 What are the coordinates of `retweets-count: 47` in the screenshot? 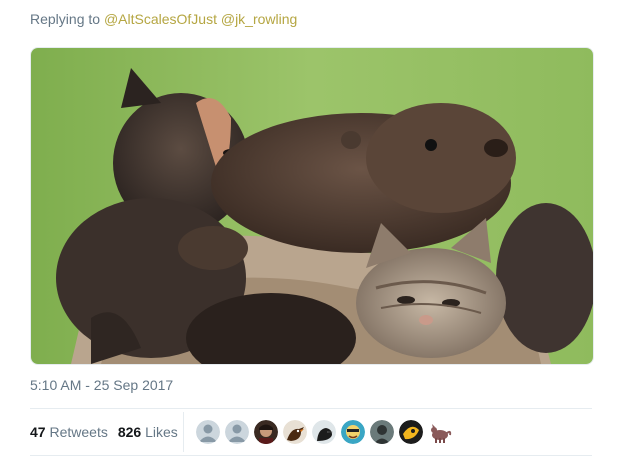 It's located at (38, 432).